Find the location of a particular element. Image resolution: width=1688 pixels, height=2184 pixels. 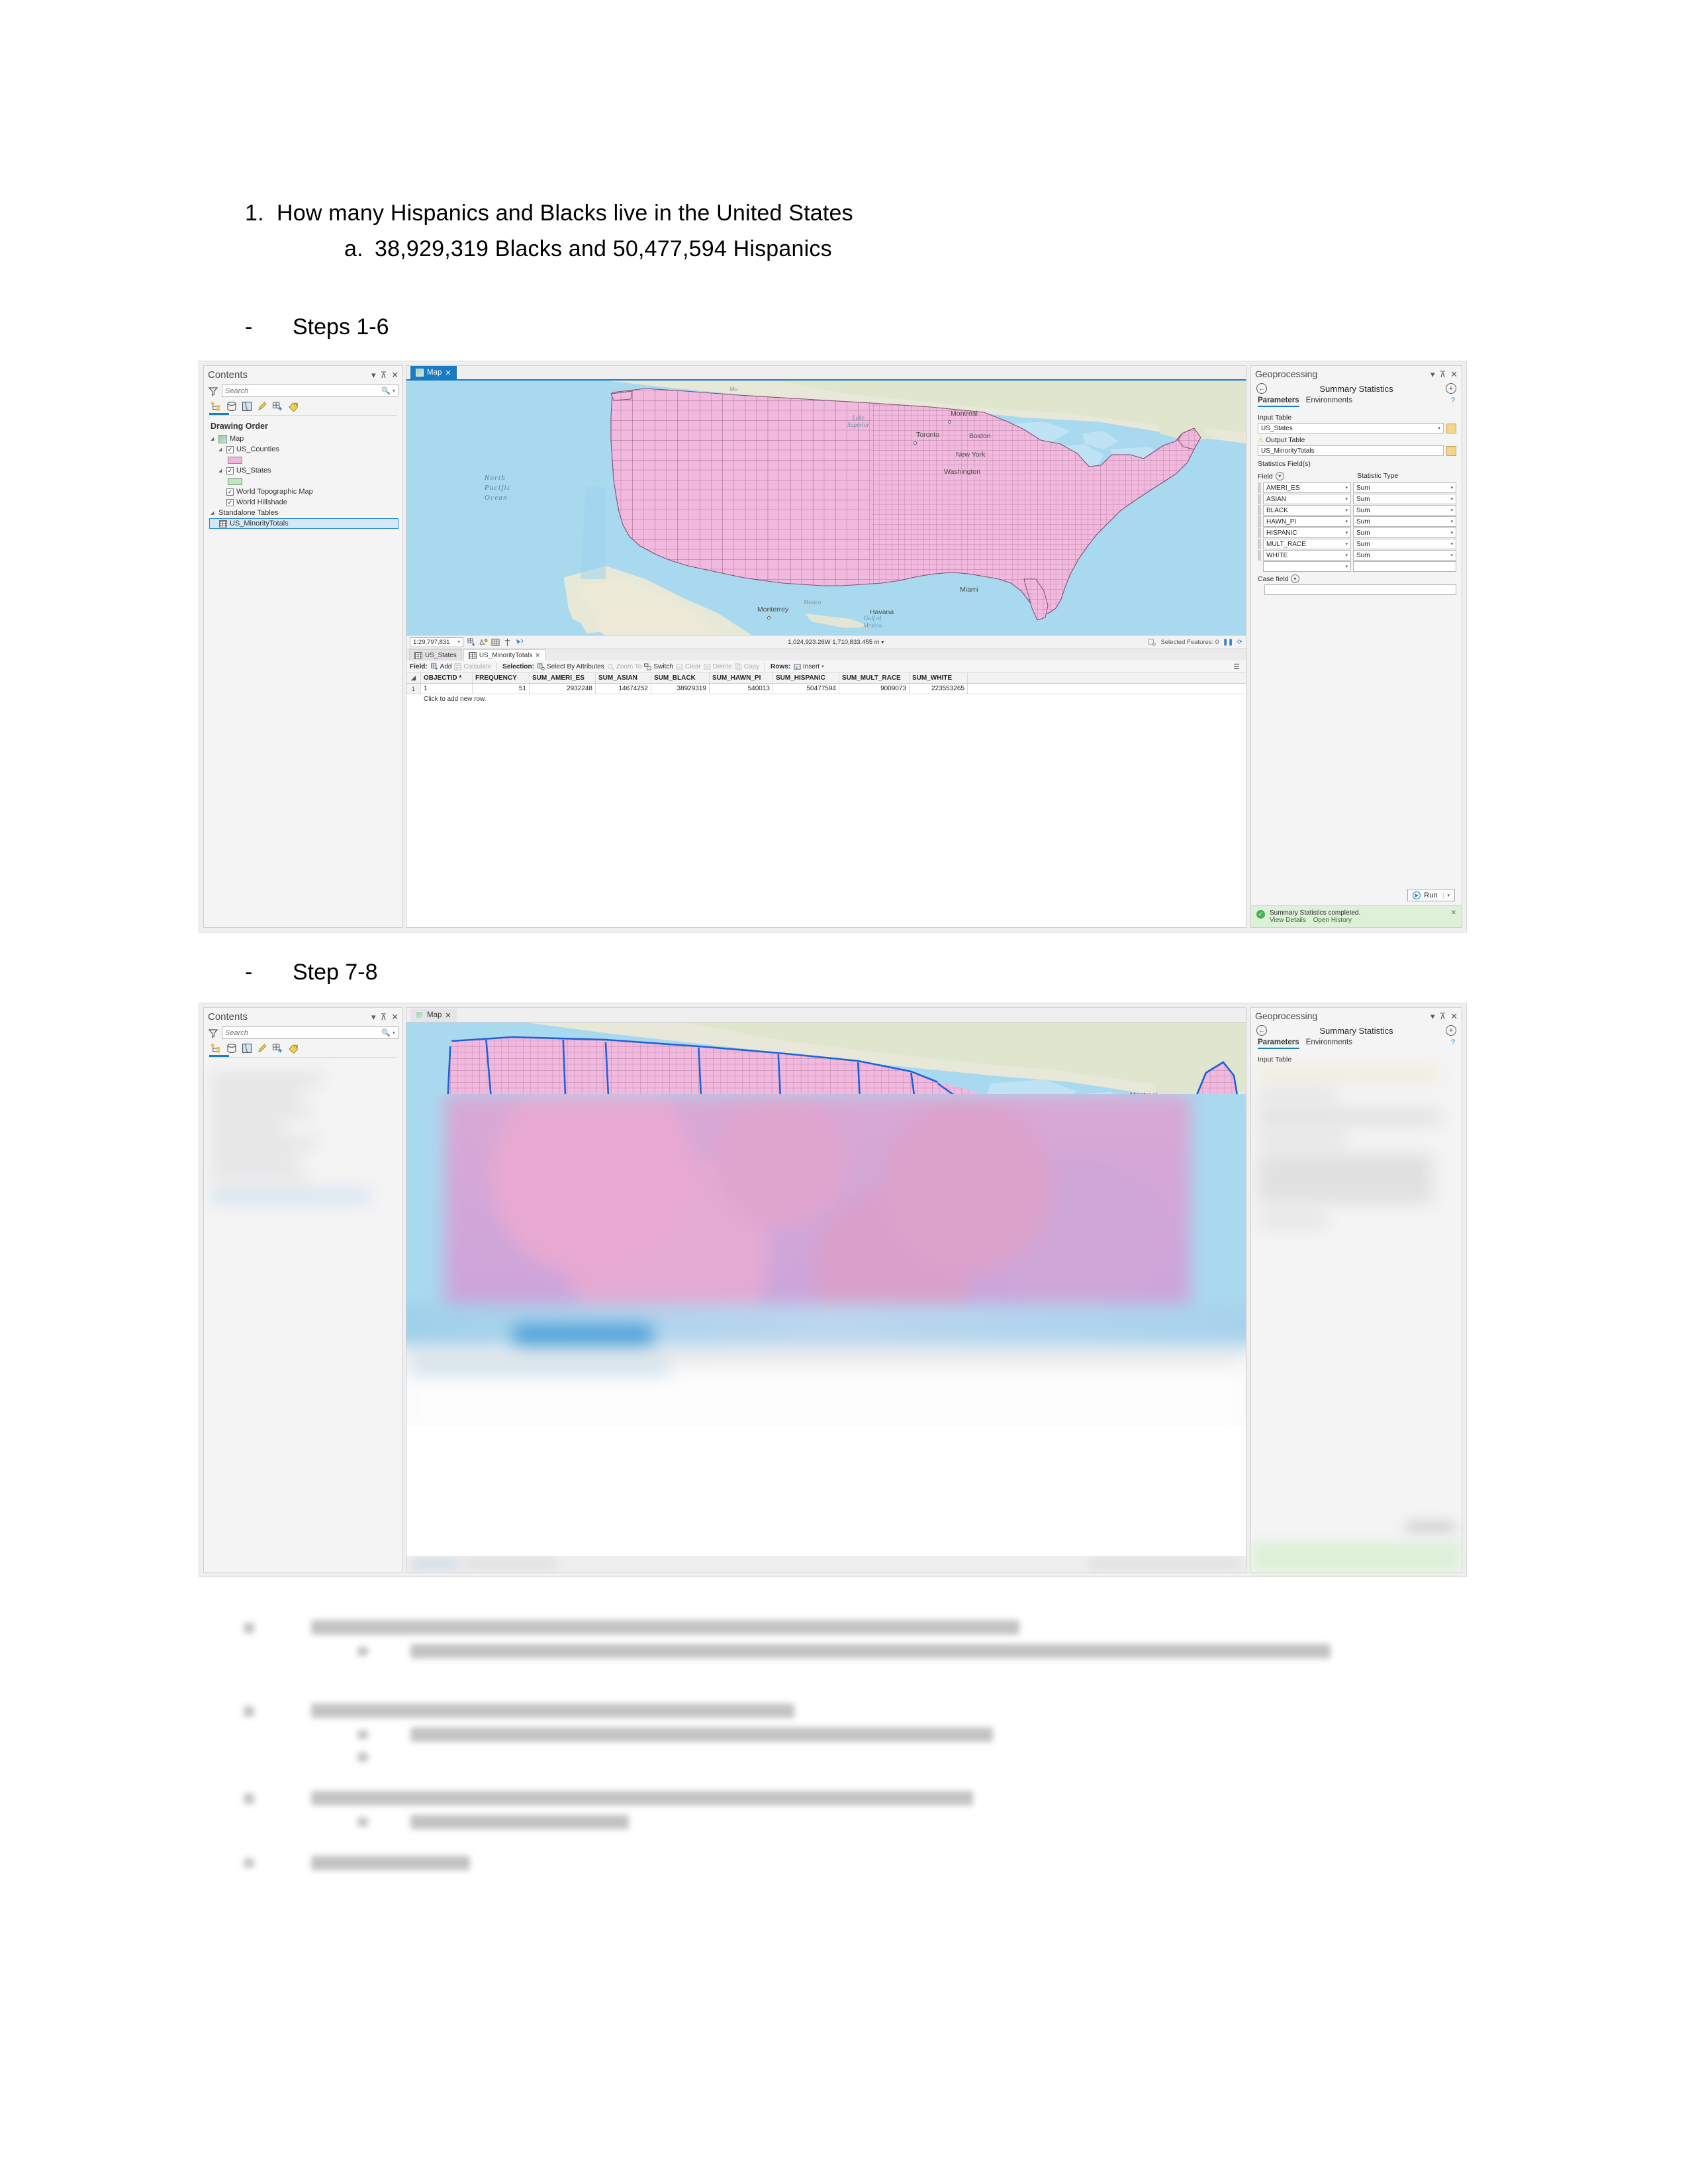

stat-select-black: Sum ▾ is located at coordinates (1404, 510).